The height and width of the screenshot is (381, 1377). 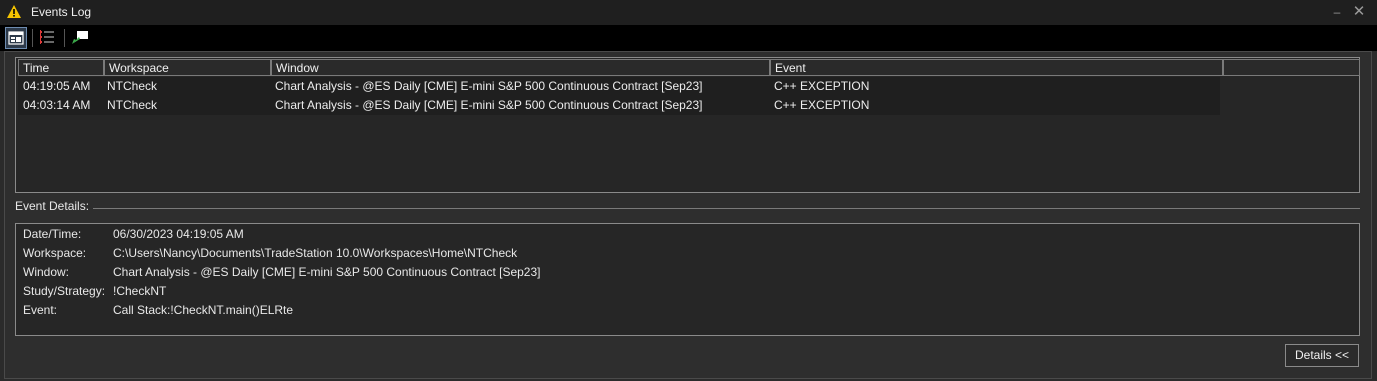 What do you see at coordinates (178, 234) in the screenshot?
I see `detail-value: 06/30/2023 04:19:05 AM` at bounding box center [178, 234].